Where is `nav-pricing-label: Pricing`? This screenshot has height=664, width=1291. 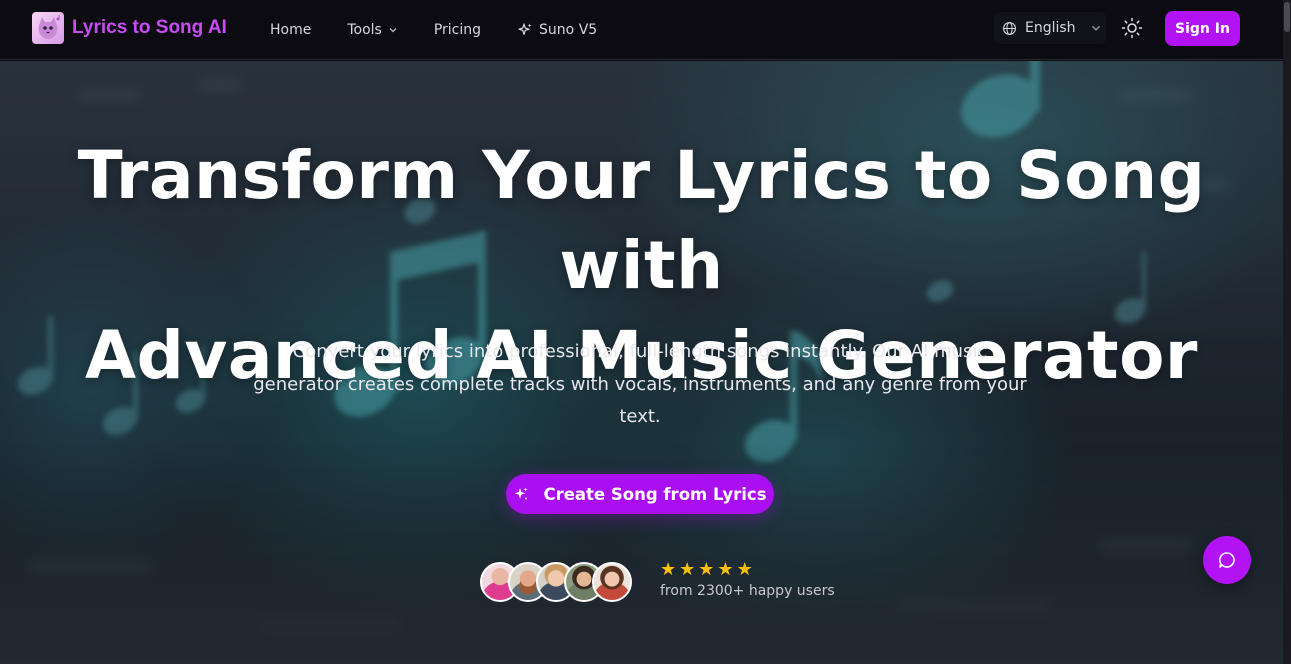
nav-pricing-label: Pricing is located at coordinates (457, 30).